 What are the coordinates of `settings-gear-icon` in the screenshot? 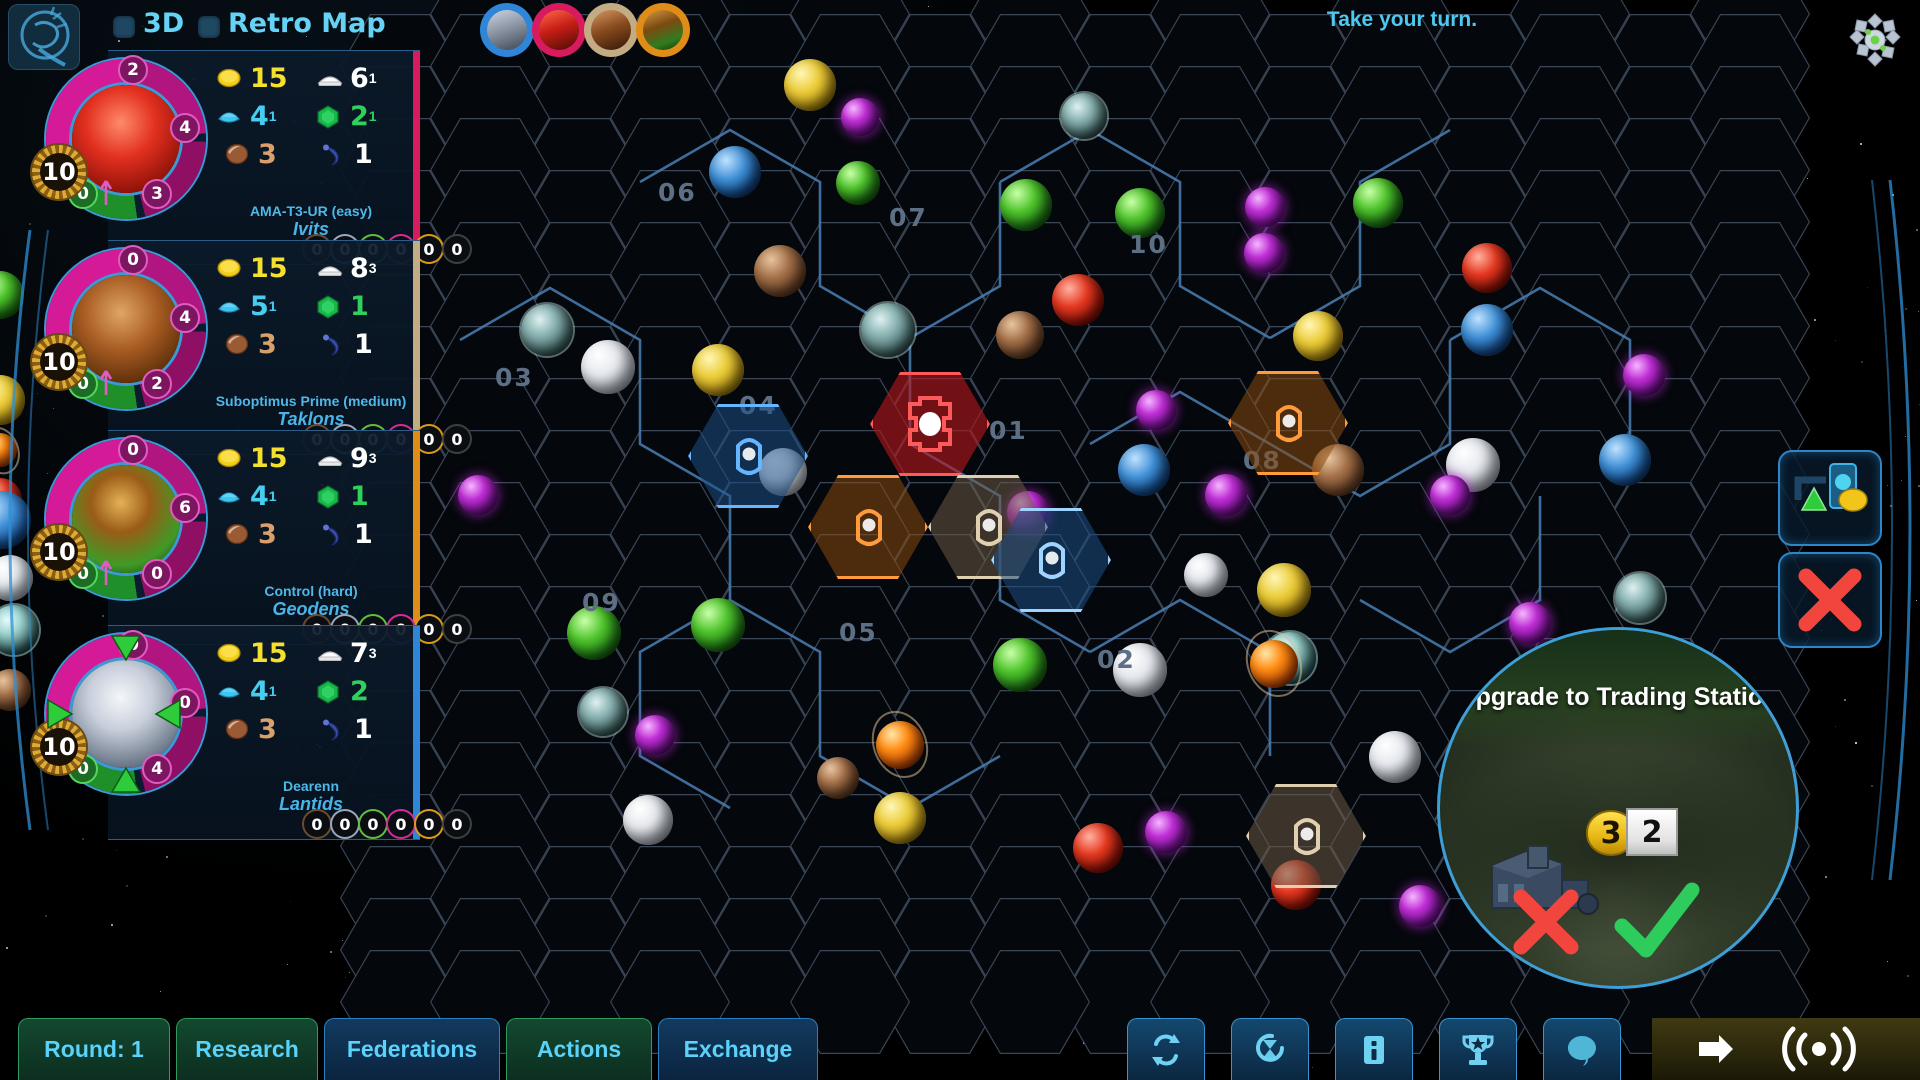 It's located at (1875, 40).